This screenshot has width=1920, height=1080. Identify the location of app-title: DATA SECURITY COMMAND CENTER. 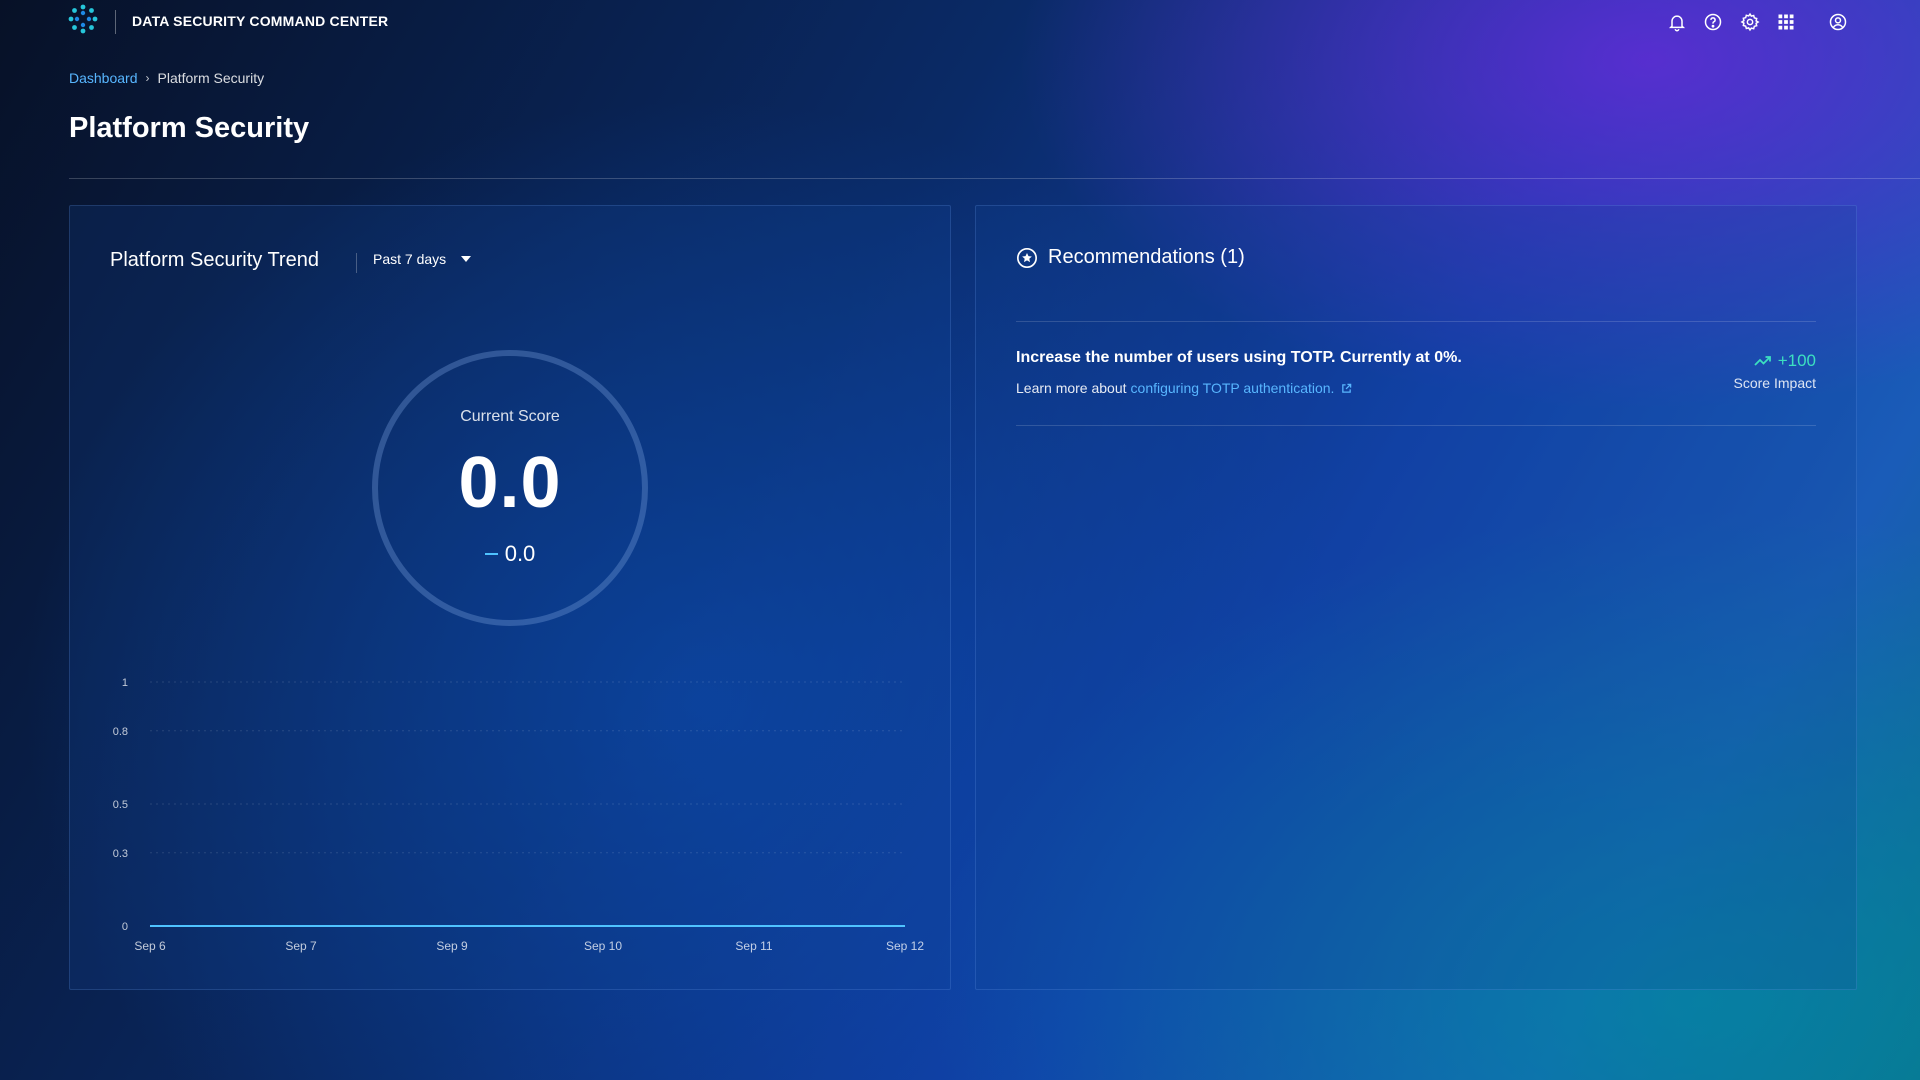
(260, 21).